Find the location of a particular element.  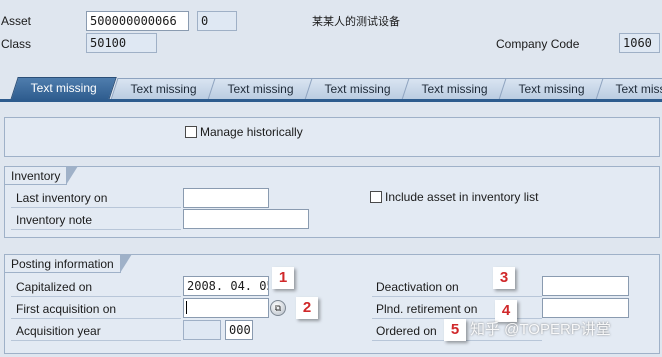

tab-leasing: Text missing is located at coordinates (628, 89).